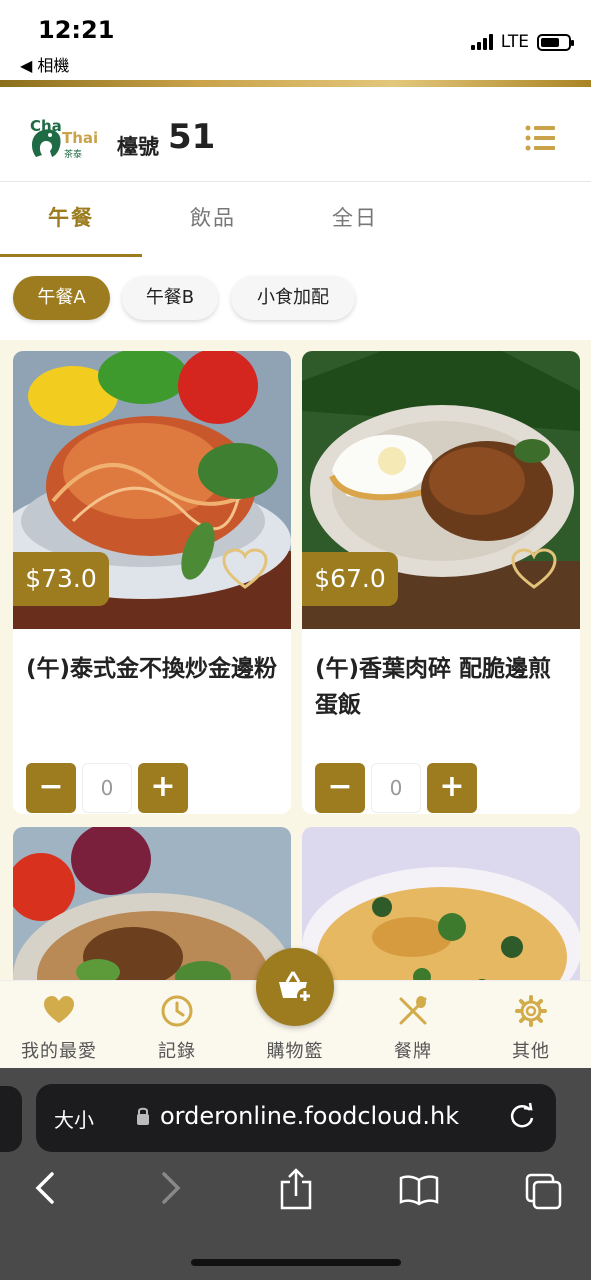 The image size is (591, 1280). What do you see at coordinates (73, 154) in the screenshot?
I see `logo-text-chinese: 茶泰` at bounding box center [73, 154].